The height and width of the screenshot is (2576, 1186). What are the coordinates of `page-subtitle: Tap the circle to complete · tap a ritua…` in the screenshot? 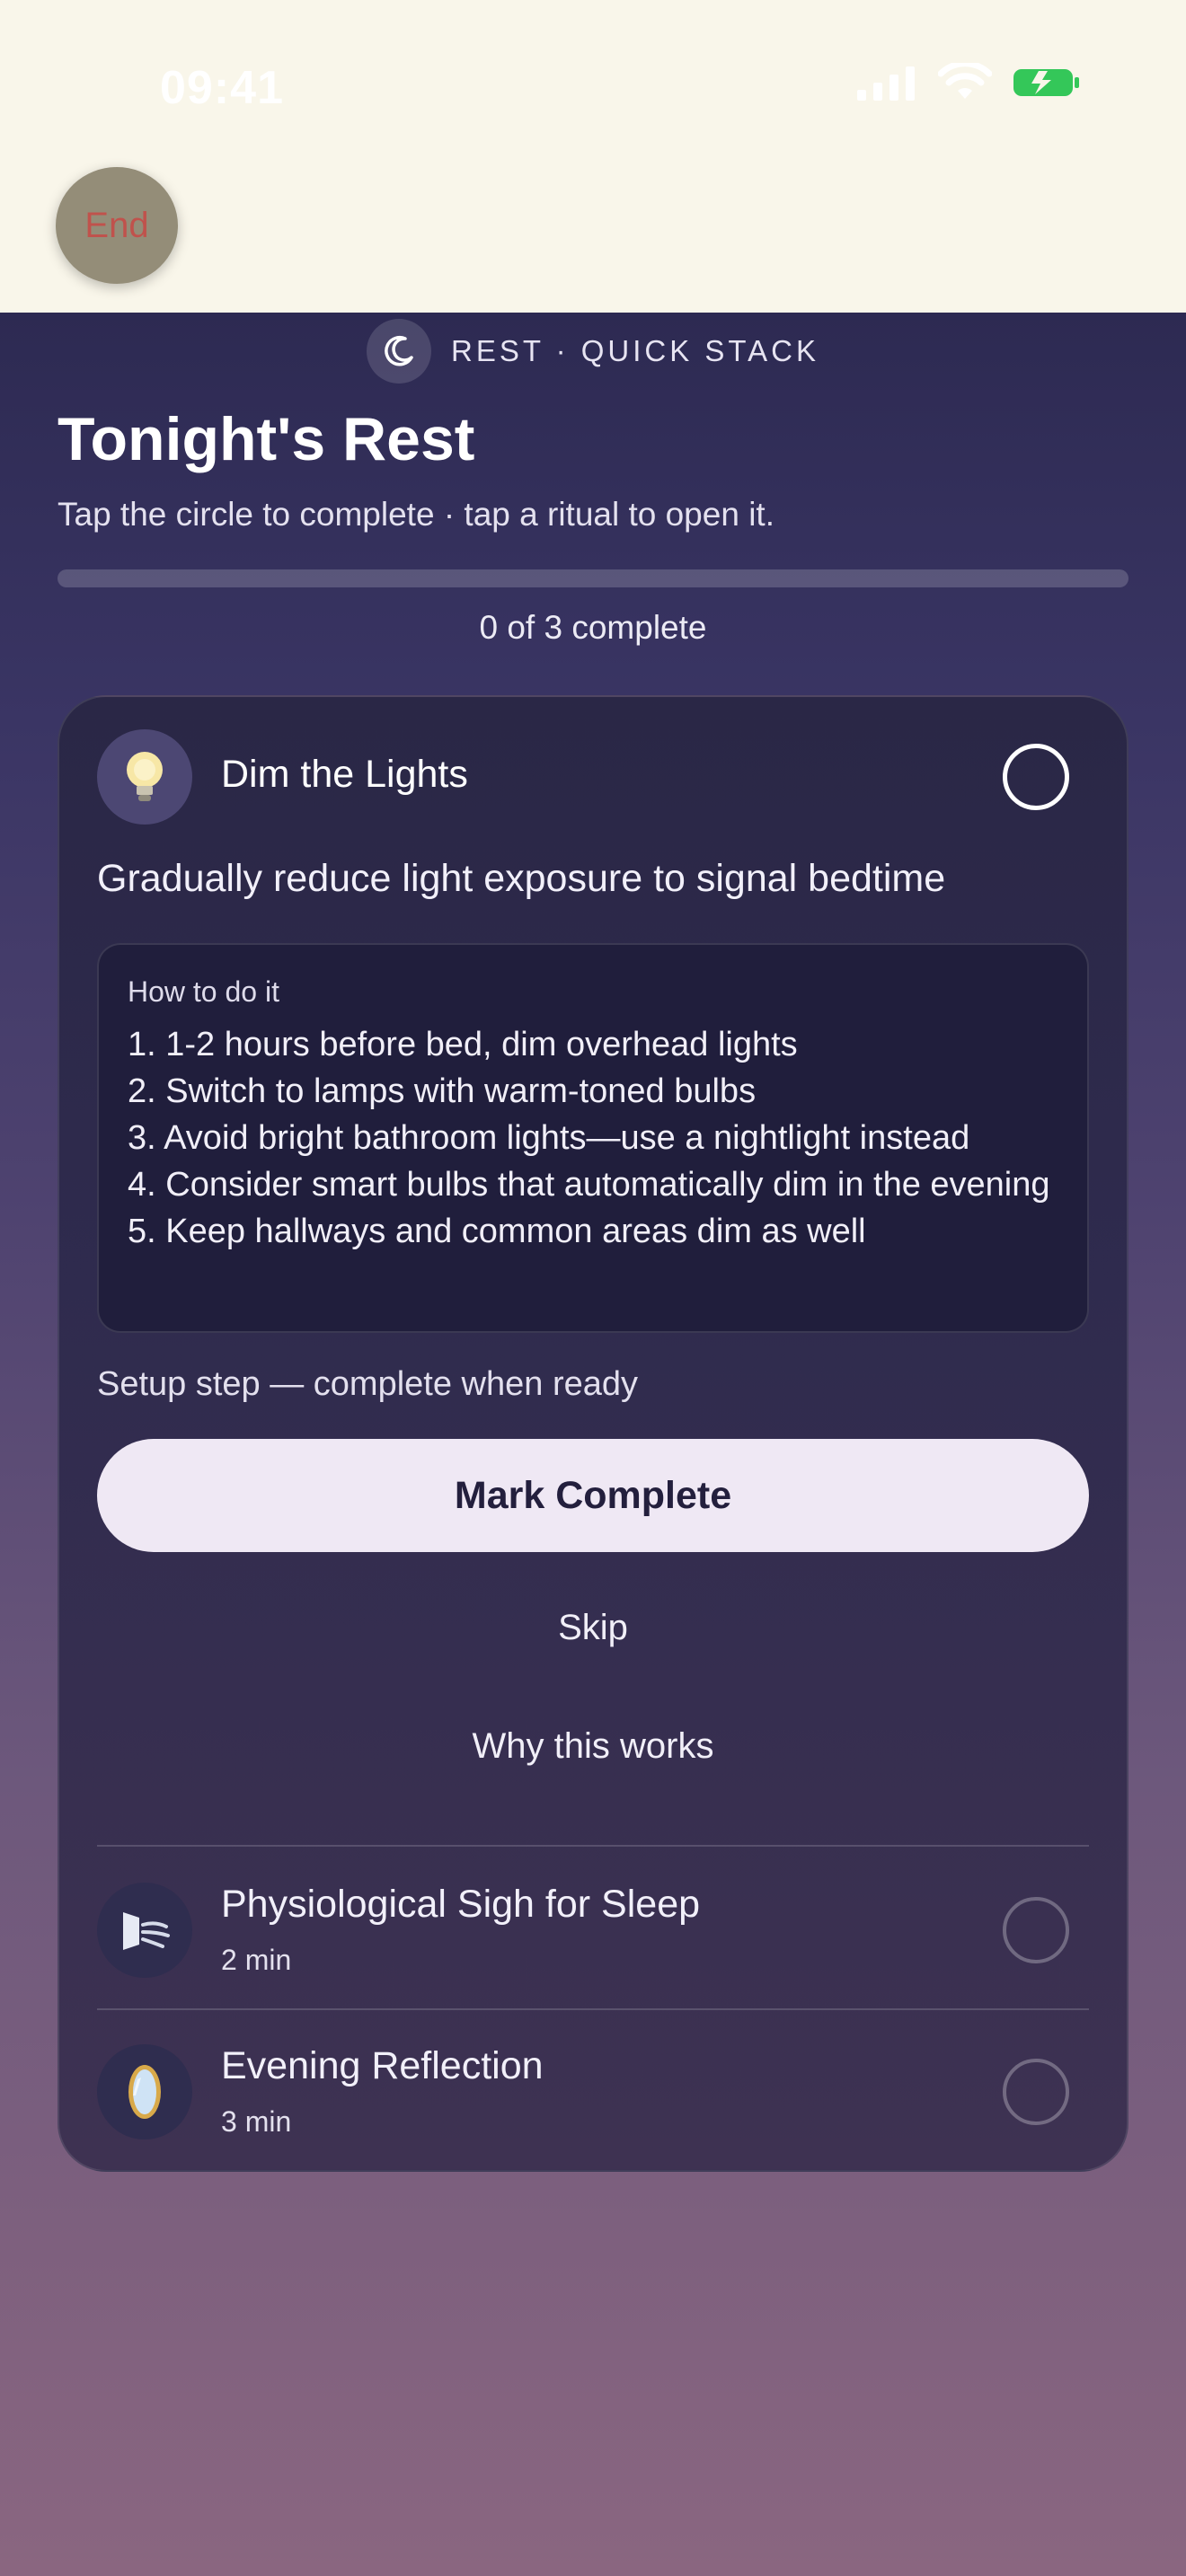 It's located at (416, 514).